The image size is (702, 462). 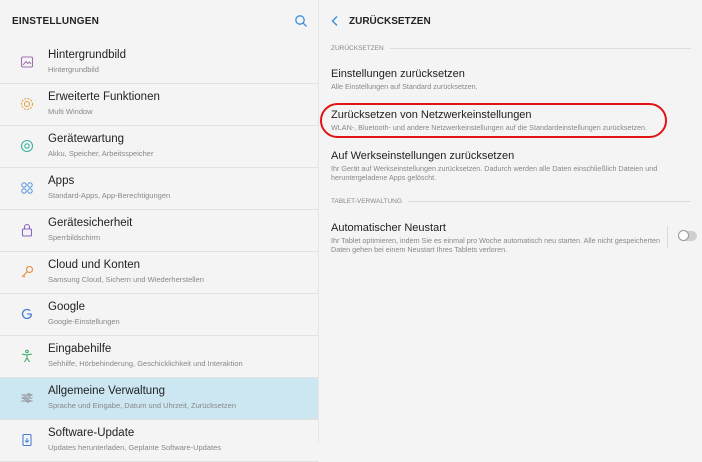 I want to click on reset-settings-title: Einstellungen zurücksetzen, so click(x=398, y=74).